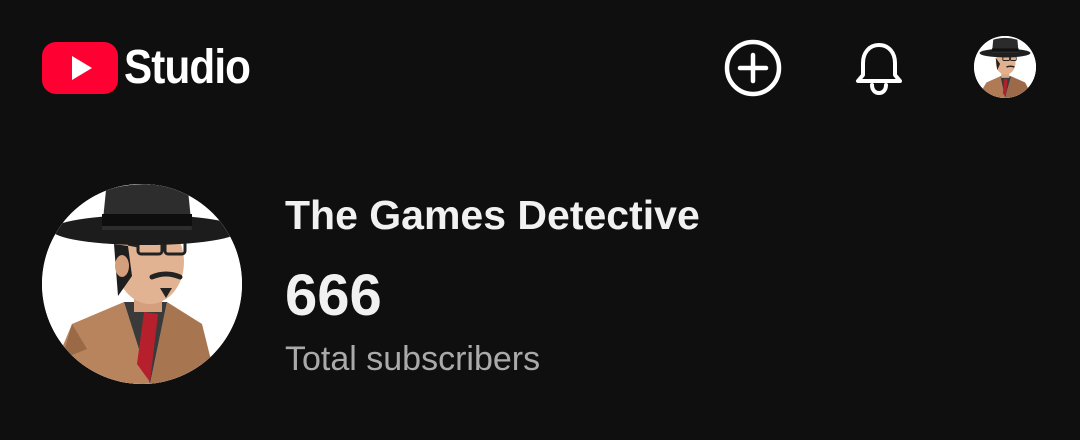  I want to click on bell-icon, so click(879, 69).